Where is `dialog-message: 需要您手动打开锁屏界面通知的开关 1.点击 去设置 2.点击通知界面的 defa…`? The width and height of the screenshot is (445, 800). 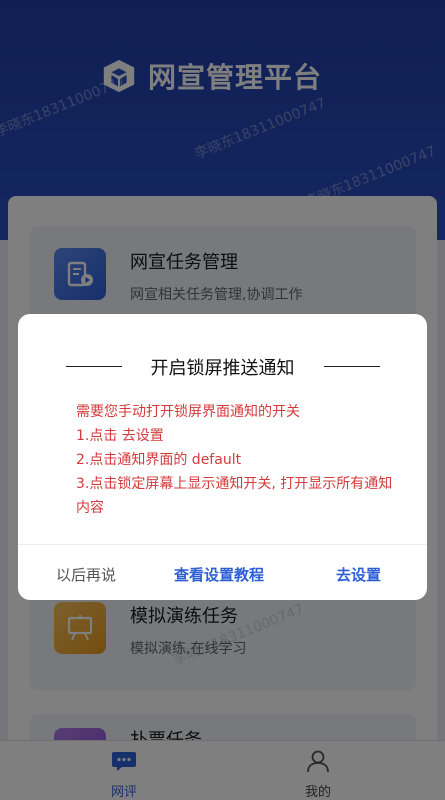 dialog-message: 需要您手动打开锁屏界面通知的开关 1.点击 去设置 2.点击通知界面的 defa… is located at coordinates (241, 460).